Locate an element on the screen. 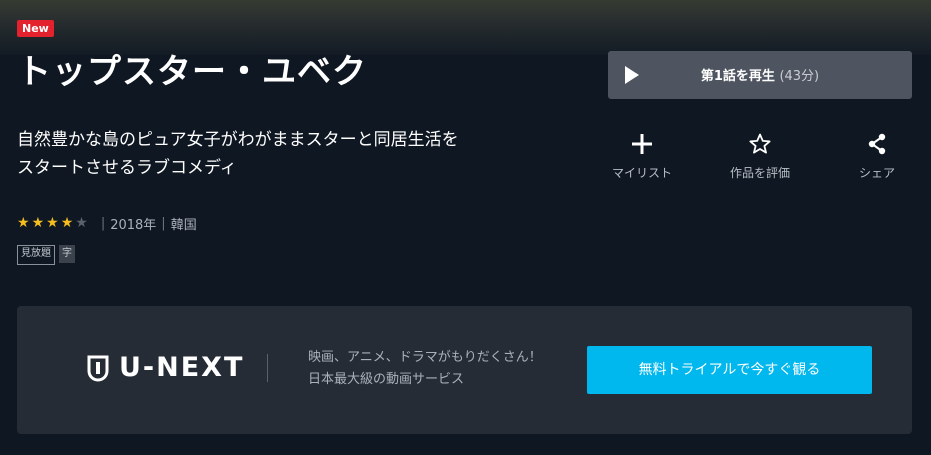 Image resolution: width=931 pixels, height=455 pixels. synopsis: 自然豊かな島のピュア女子がわがままスターと同居生活を スタートさせるラブコメディ is located at coordinates (277, 154).